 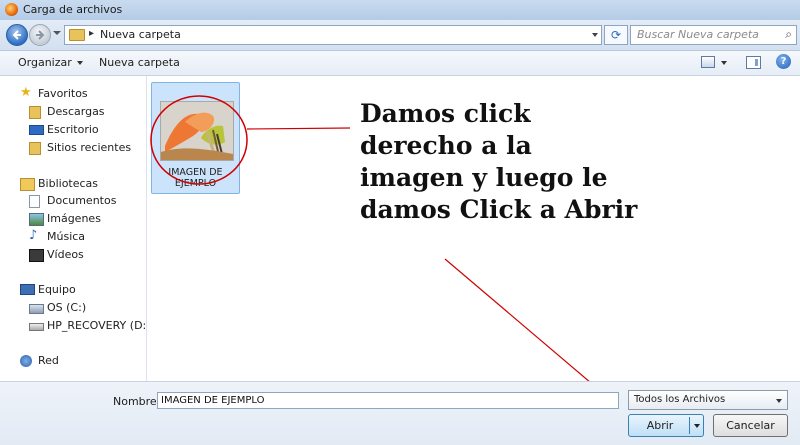 I want to click on file-type-value: Todos los Archivos, so click(x=680, y=399).